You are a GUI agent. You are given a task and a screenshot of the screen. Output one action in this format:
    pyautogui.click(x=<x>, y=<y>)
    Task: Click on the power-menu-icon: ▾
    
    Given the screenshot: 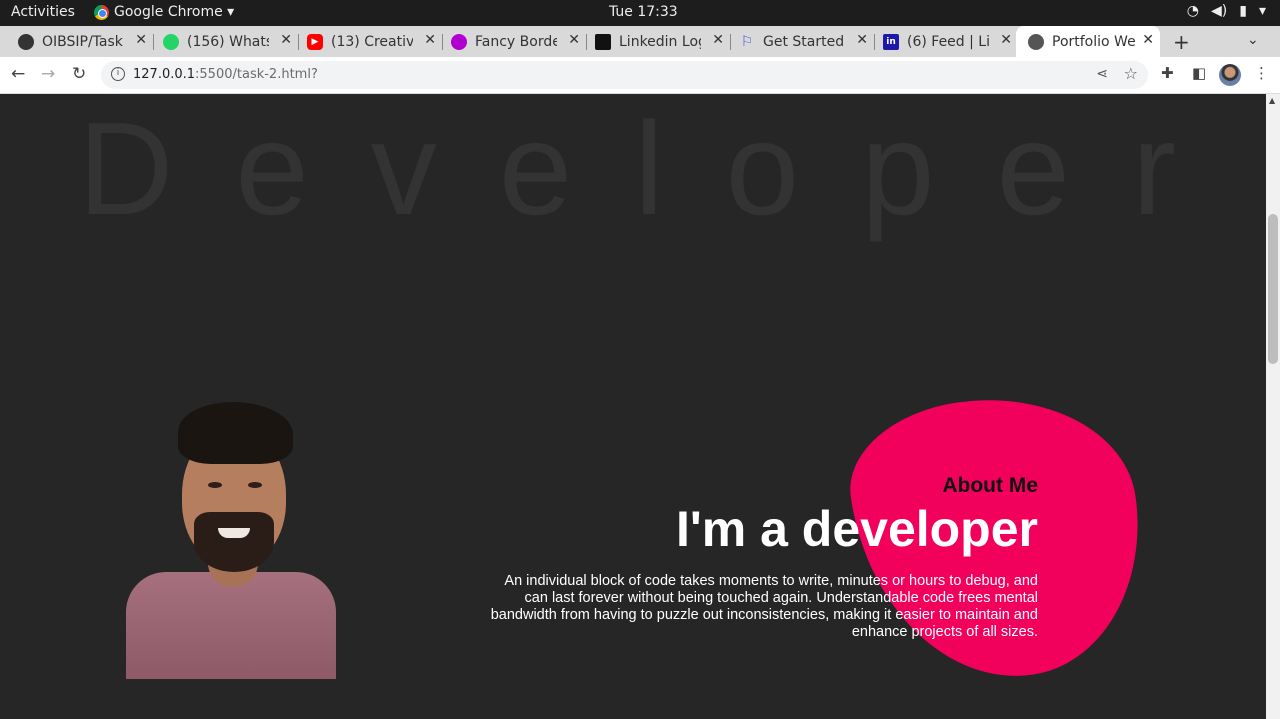 What is the action you would take?
    pyautogui.click(x=1262, y=11)
    